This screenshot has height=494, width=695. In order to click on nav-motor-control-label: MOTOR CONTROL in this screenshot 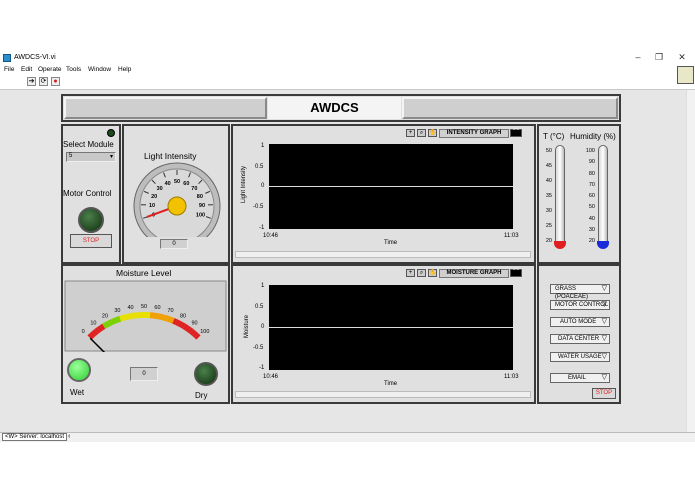, I will do `click(582, 305)`.